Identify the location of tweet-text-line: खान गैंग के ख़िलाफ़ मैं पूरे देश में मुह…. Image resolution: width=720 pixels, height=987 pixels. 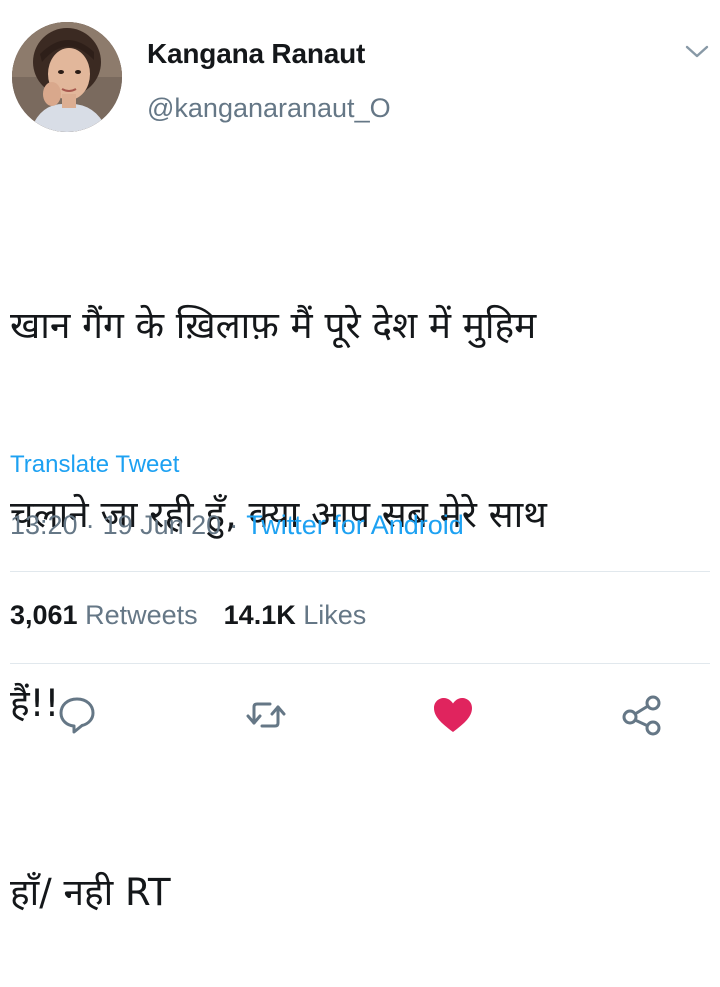
(273, 325).